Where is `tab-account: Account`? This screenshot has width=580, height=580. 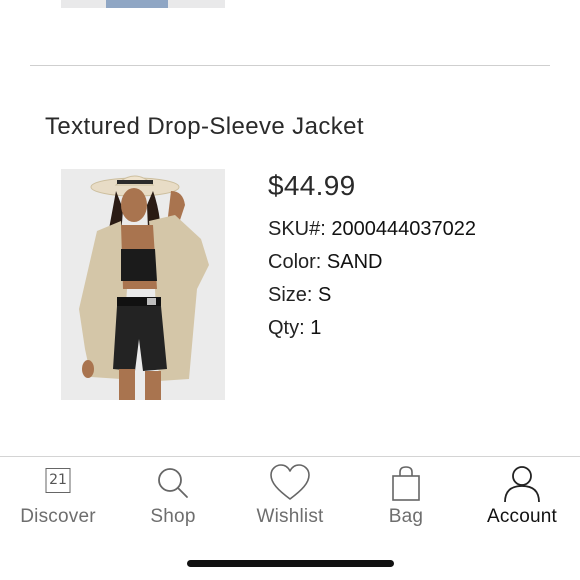
tab-account: Account is located at coordinates (522, 500).